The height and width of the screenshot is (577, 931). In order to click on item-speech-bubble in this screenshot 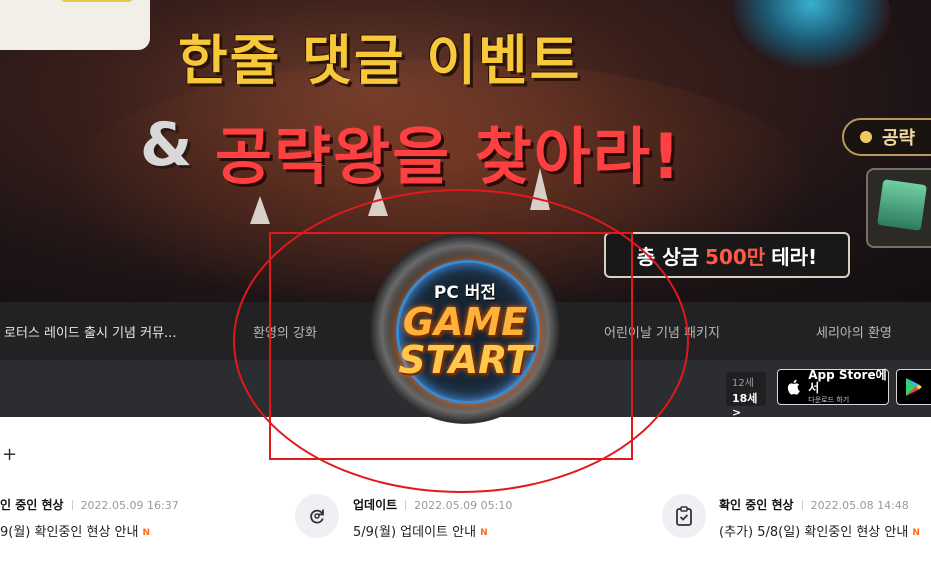, I will do `click(75, 25)`.